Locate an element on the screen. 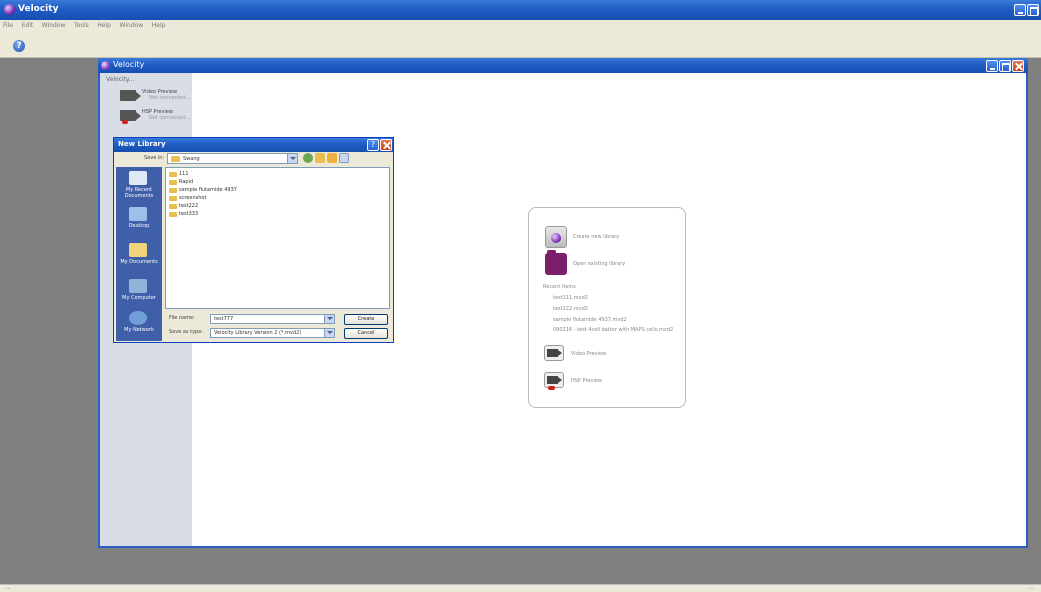  open-library-icon is located at coordinates (556, 262).